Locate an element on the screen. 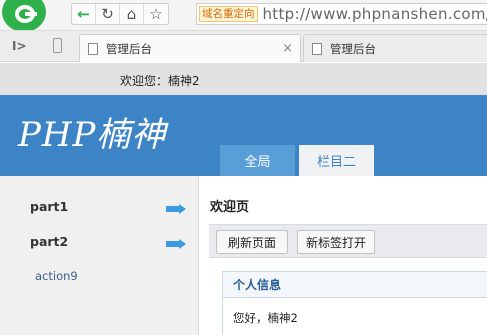  url-text: http://www.phpnanshen.com/ is located at coordinates (375, 14).